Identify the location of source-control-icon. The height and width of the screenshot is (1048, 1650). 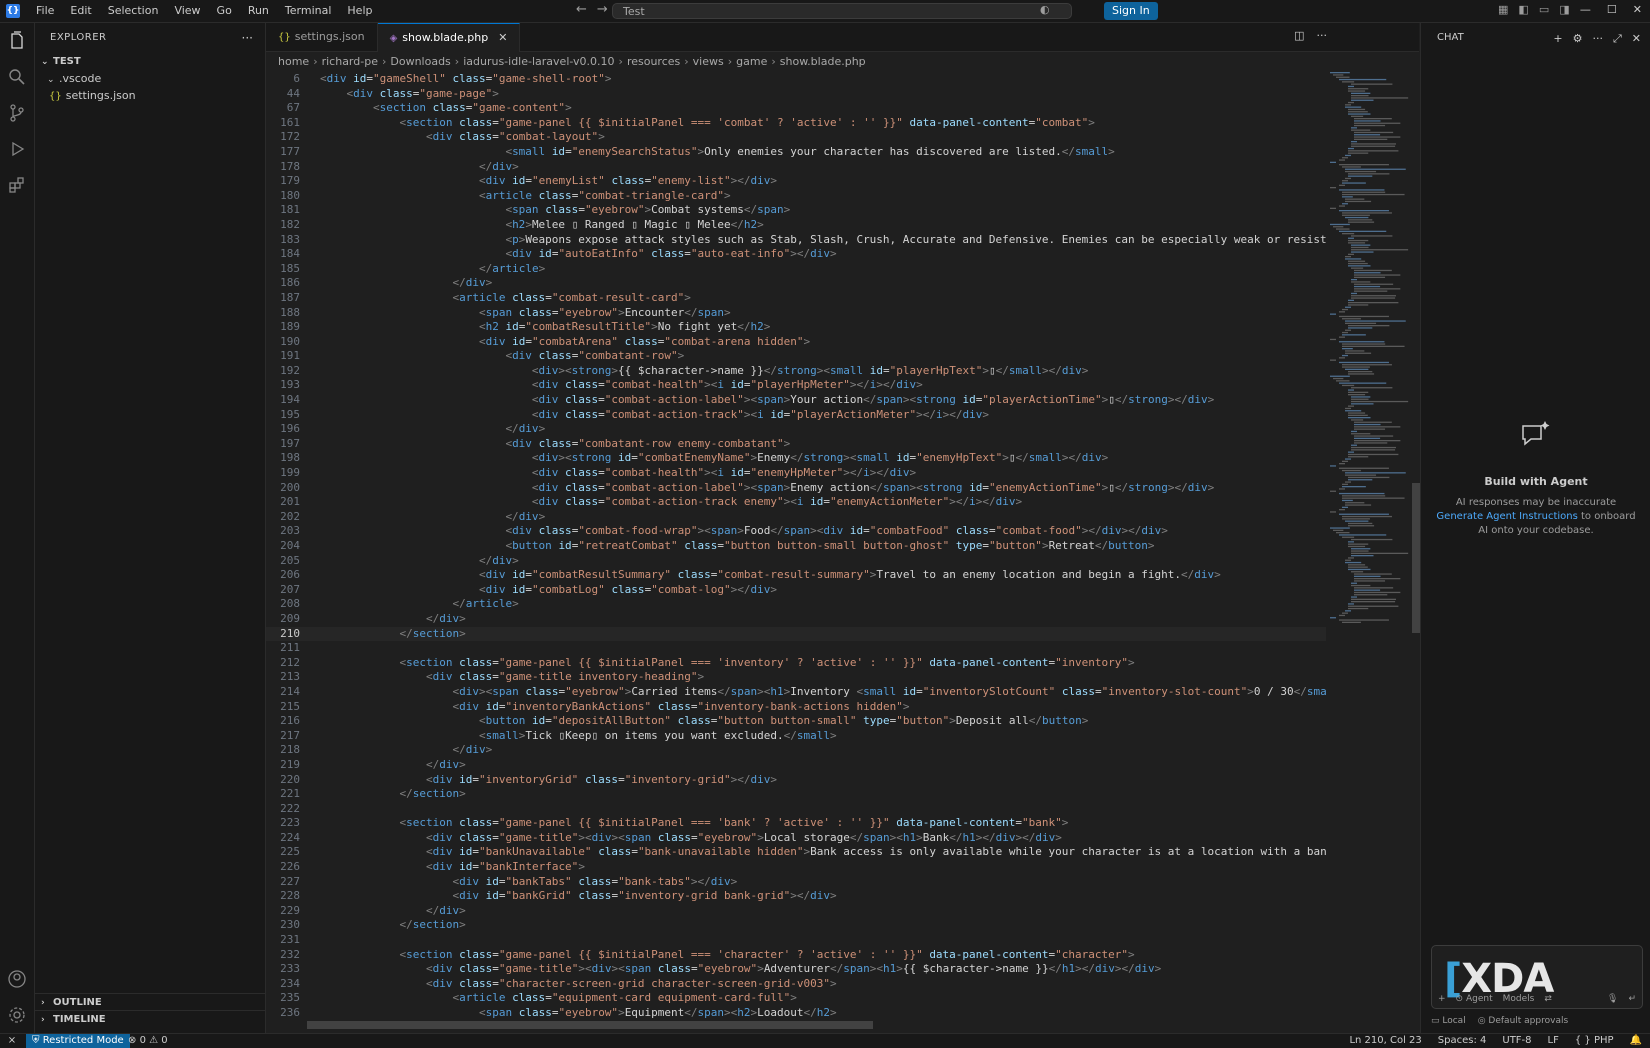
(17, 113).